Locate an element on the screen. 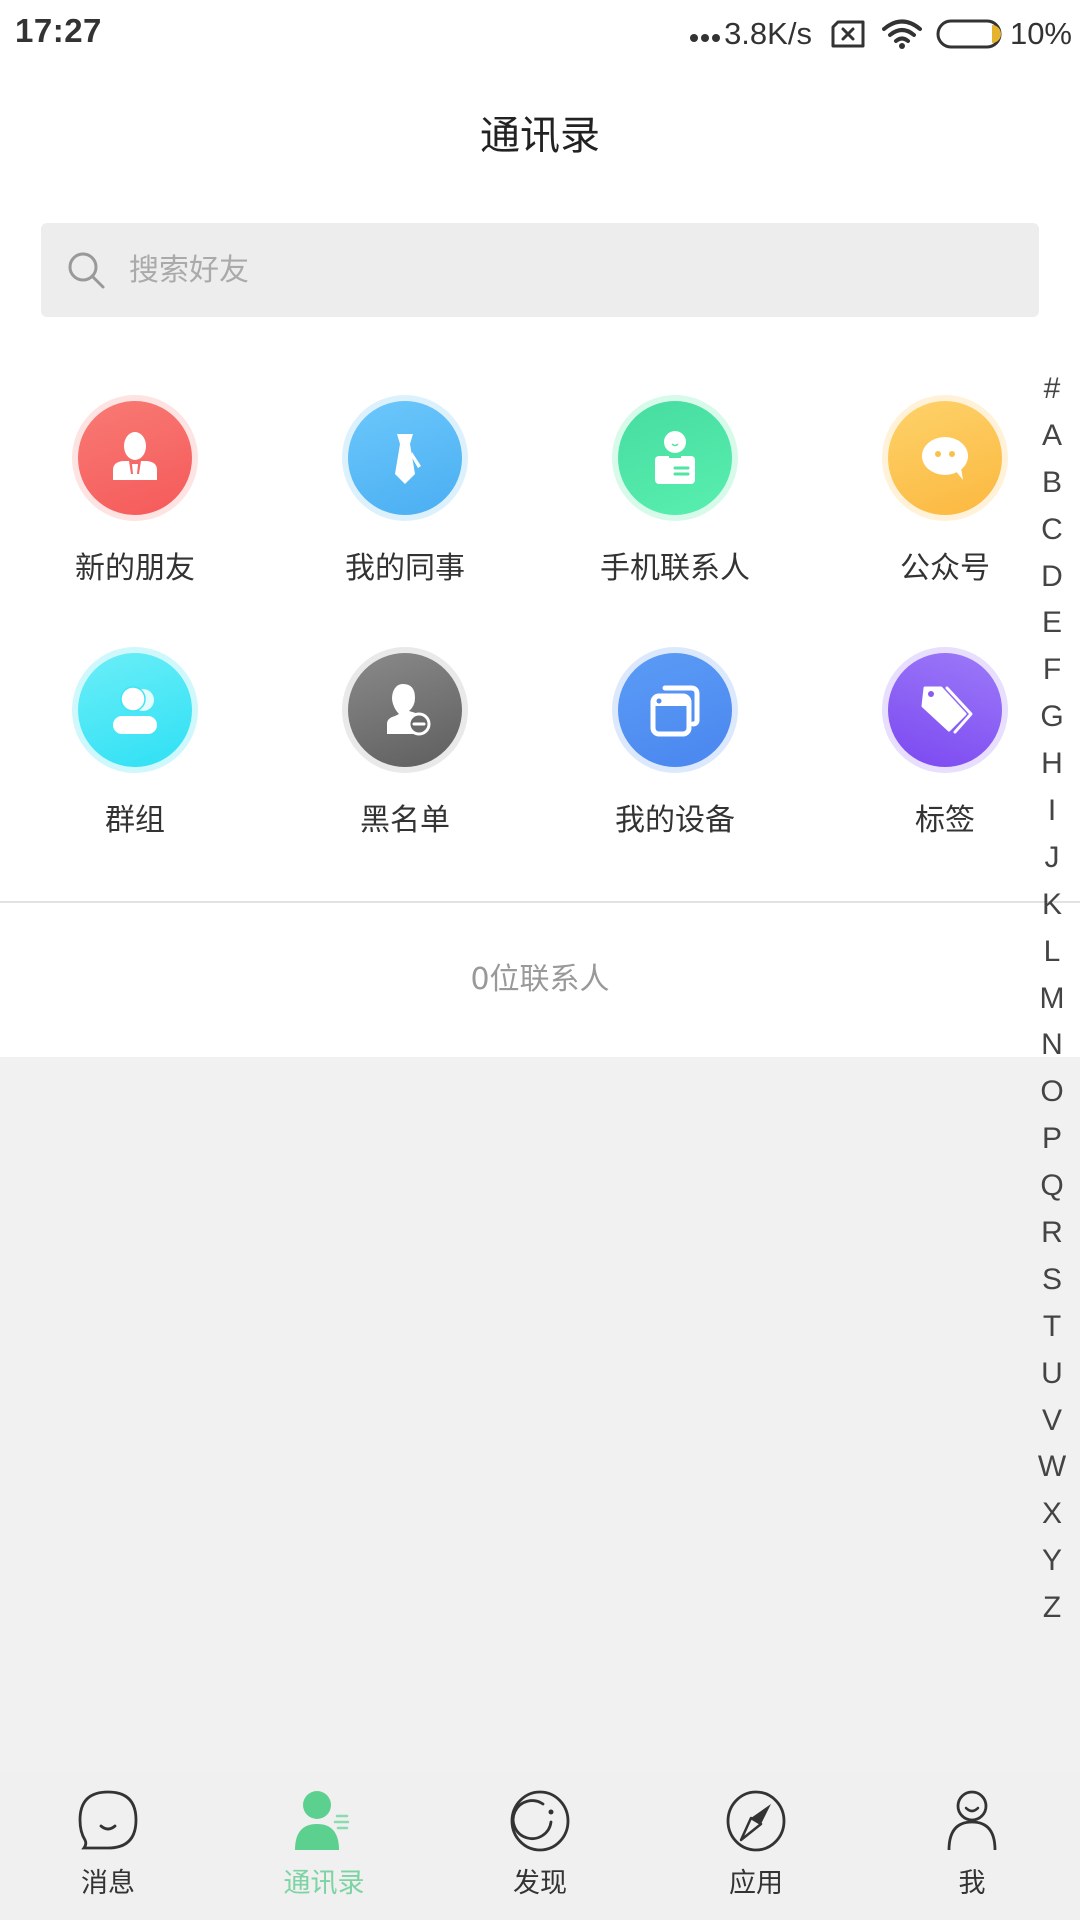 This screenshot has height=1920, width=1080. index-letter: W is located at coordinates (1052, 1467).